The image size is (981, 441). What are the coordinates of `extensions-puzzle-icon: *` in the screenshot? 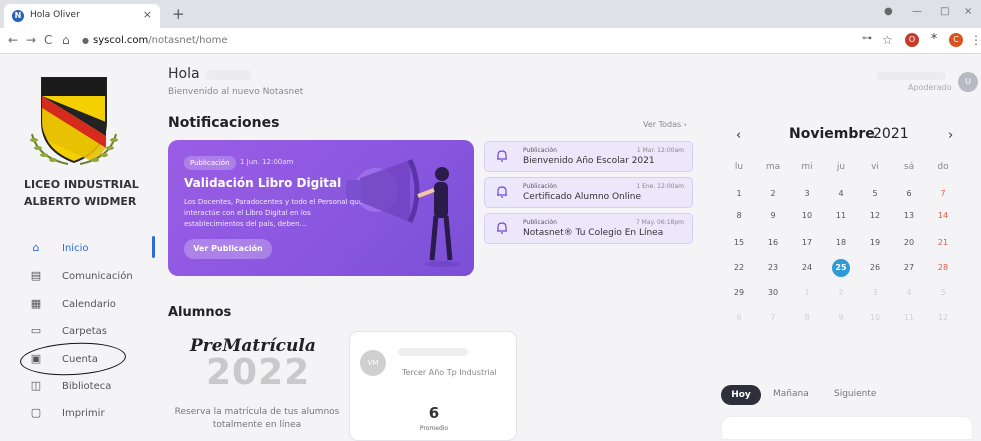 It's located at (934, 40).